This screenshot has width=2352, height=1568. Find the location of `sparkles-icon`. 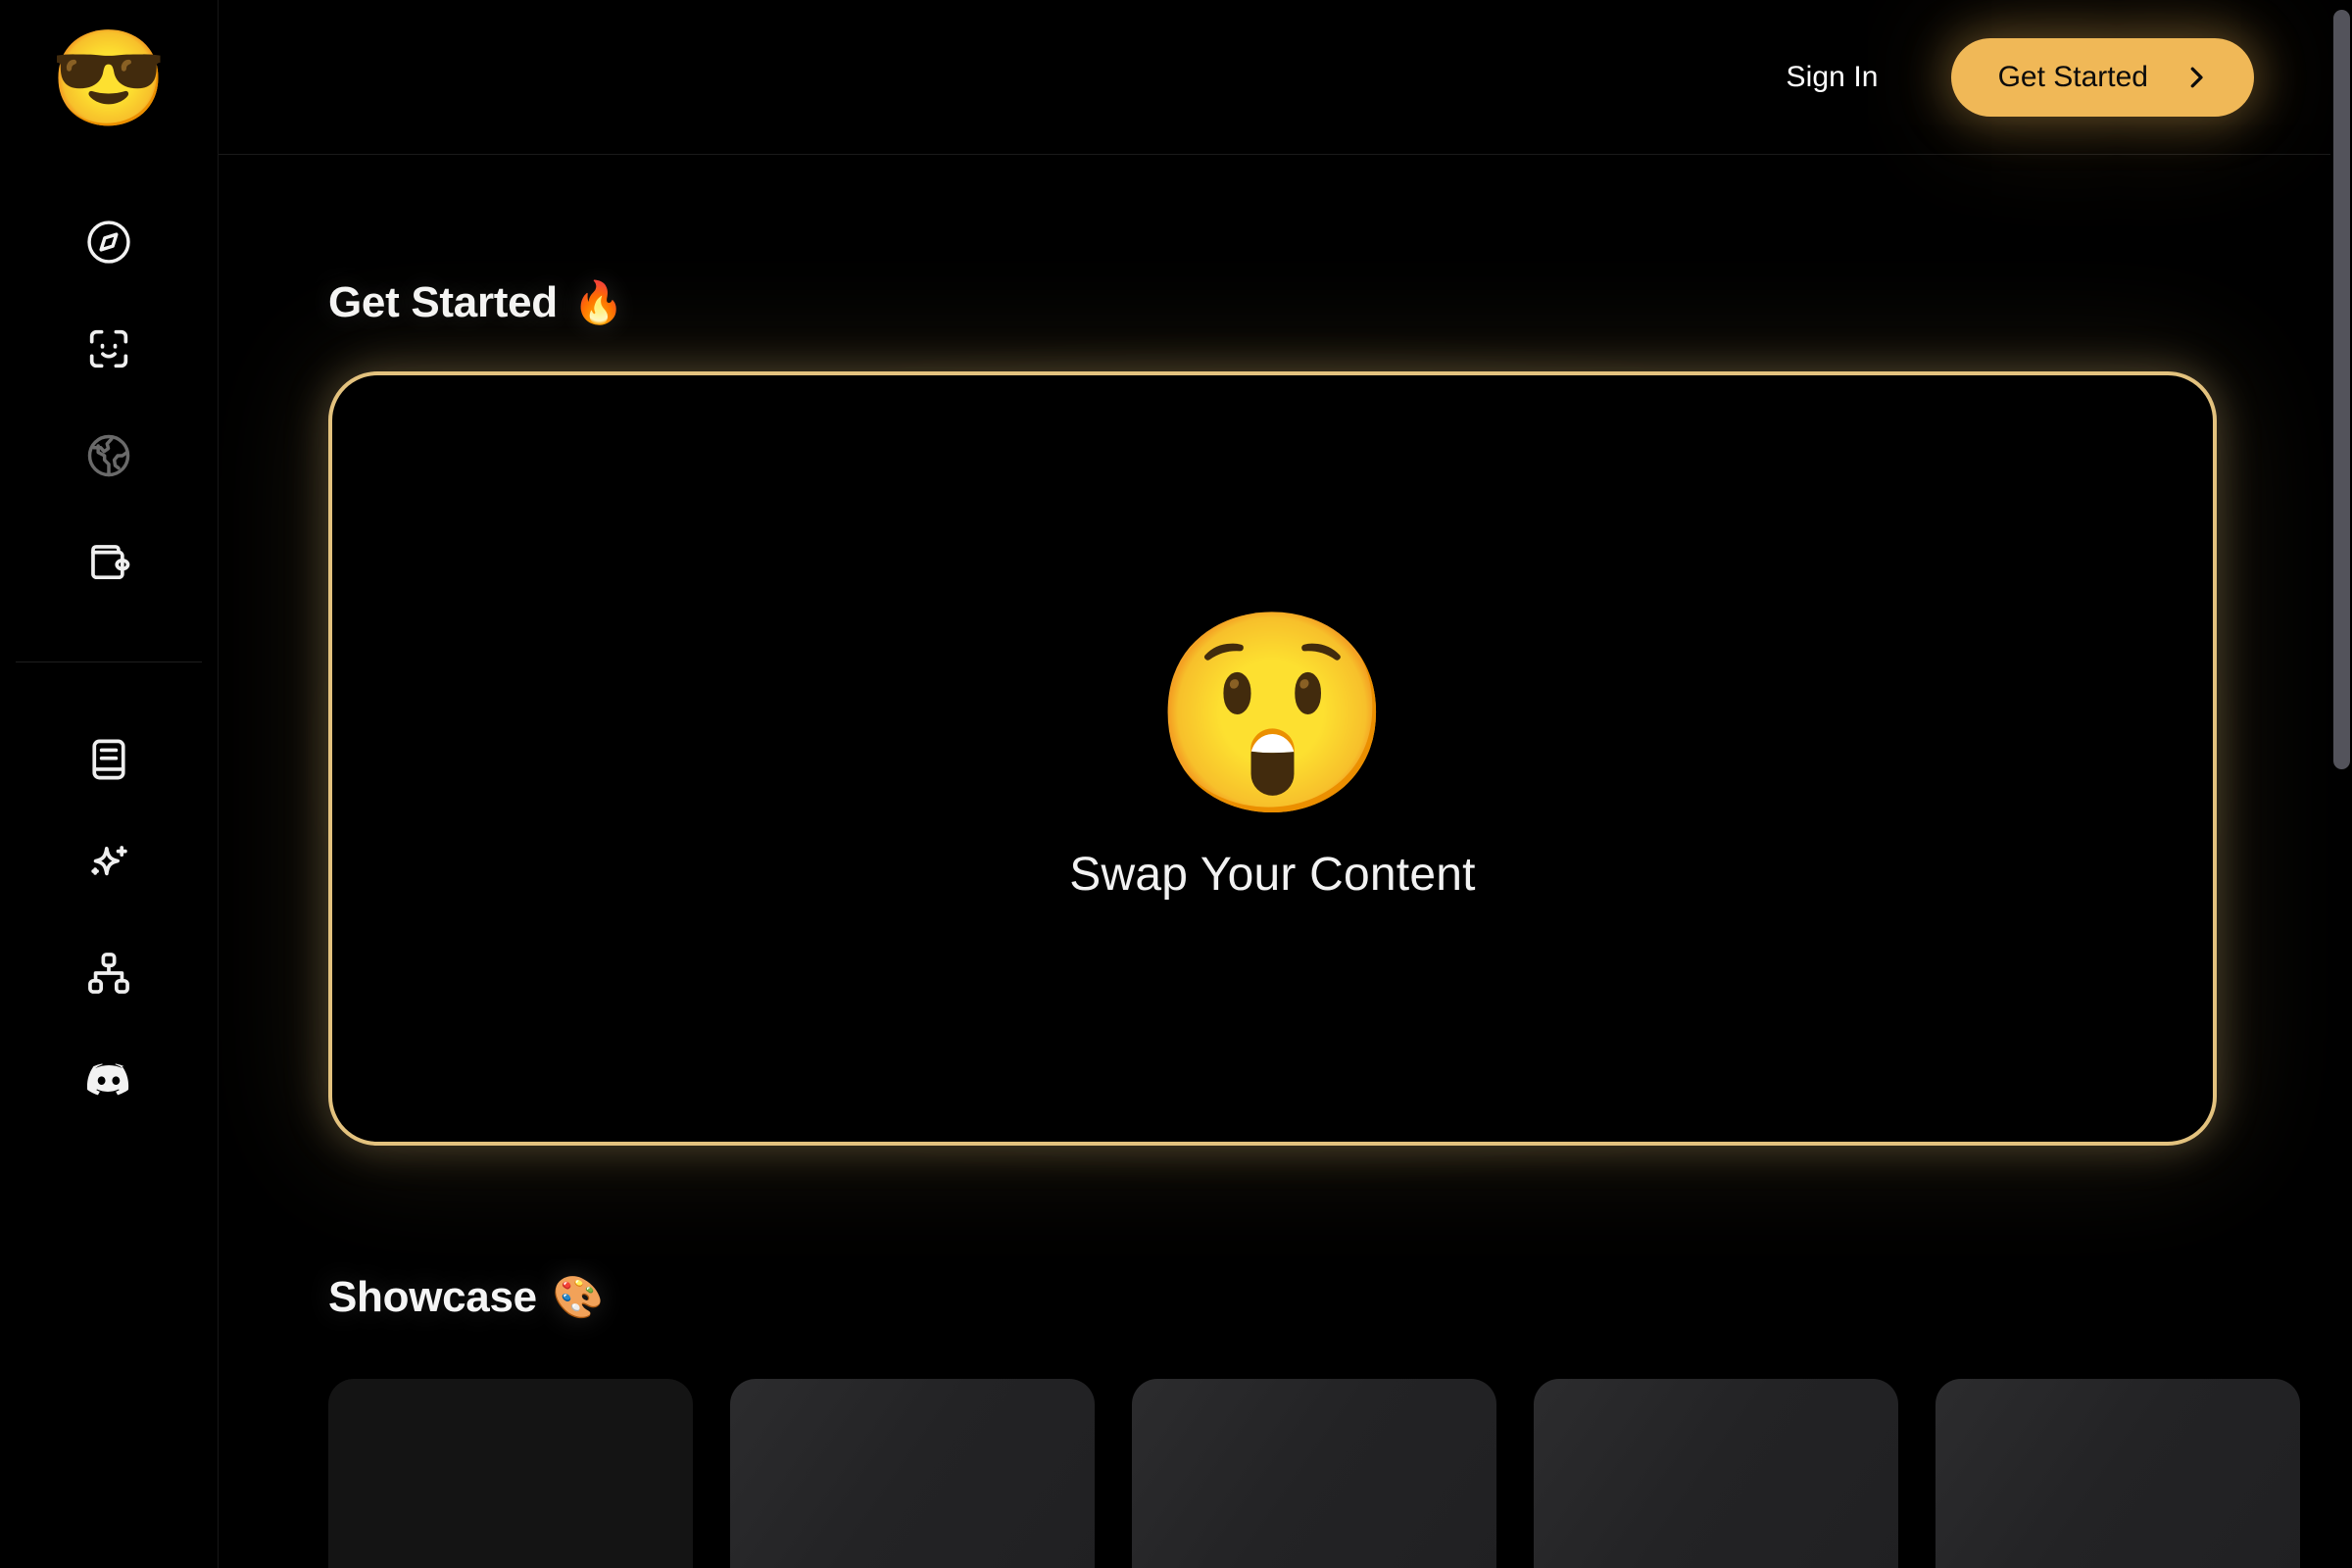

sparkles-icon is located at coordinates (108, 866).